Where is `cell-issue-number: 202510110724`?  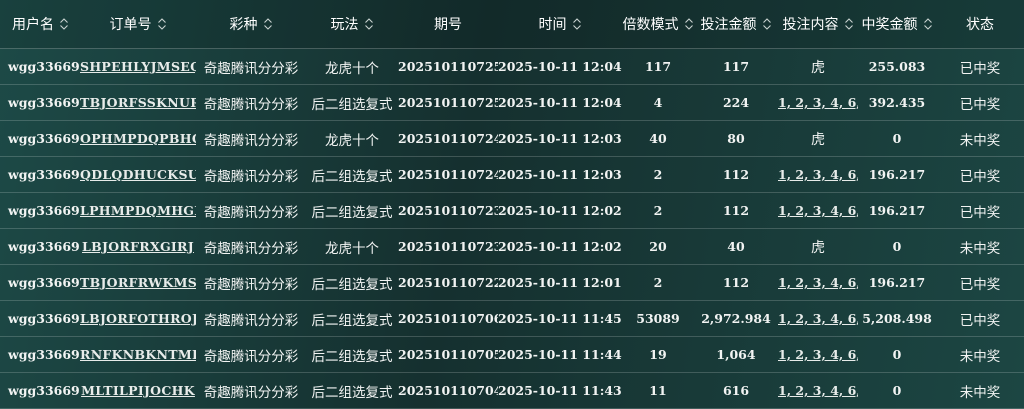
cell-issue-number: 202510110724 is located at coordinates (448, 174).